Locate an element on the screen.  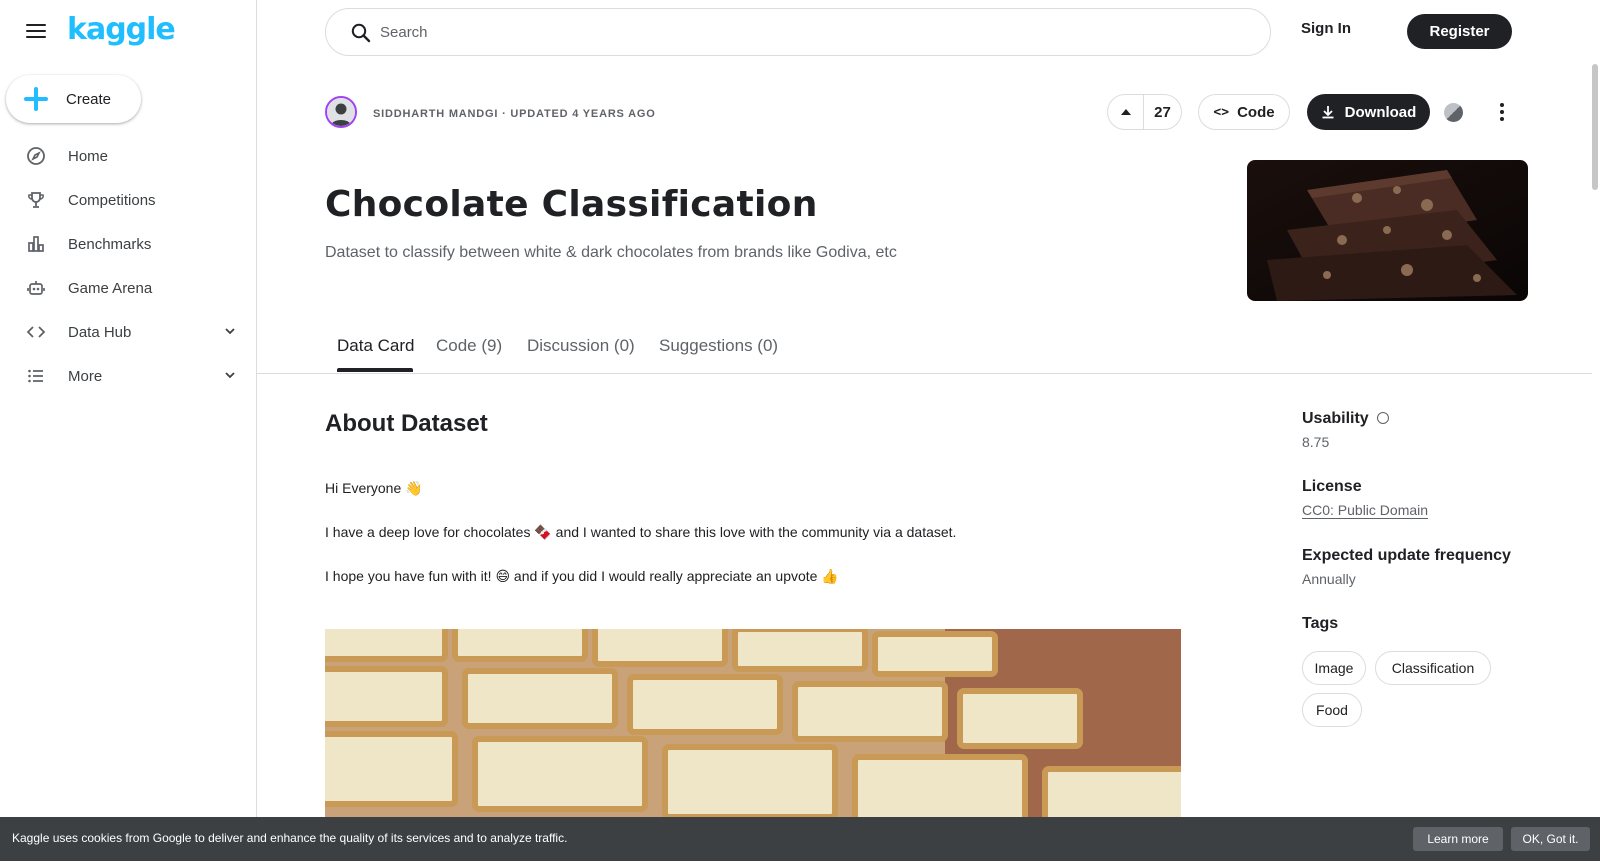
sidebar-header: kaggle is located at coordinates (128, 33).